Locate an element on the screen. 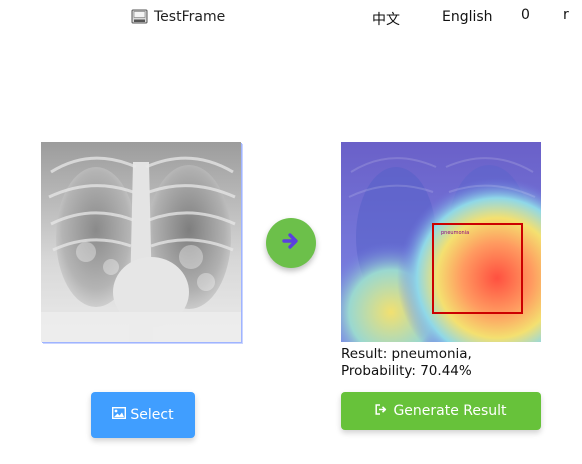  result-text: Result: pneumonia, Probability: 70.44% is located at coordinates (451, 363).